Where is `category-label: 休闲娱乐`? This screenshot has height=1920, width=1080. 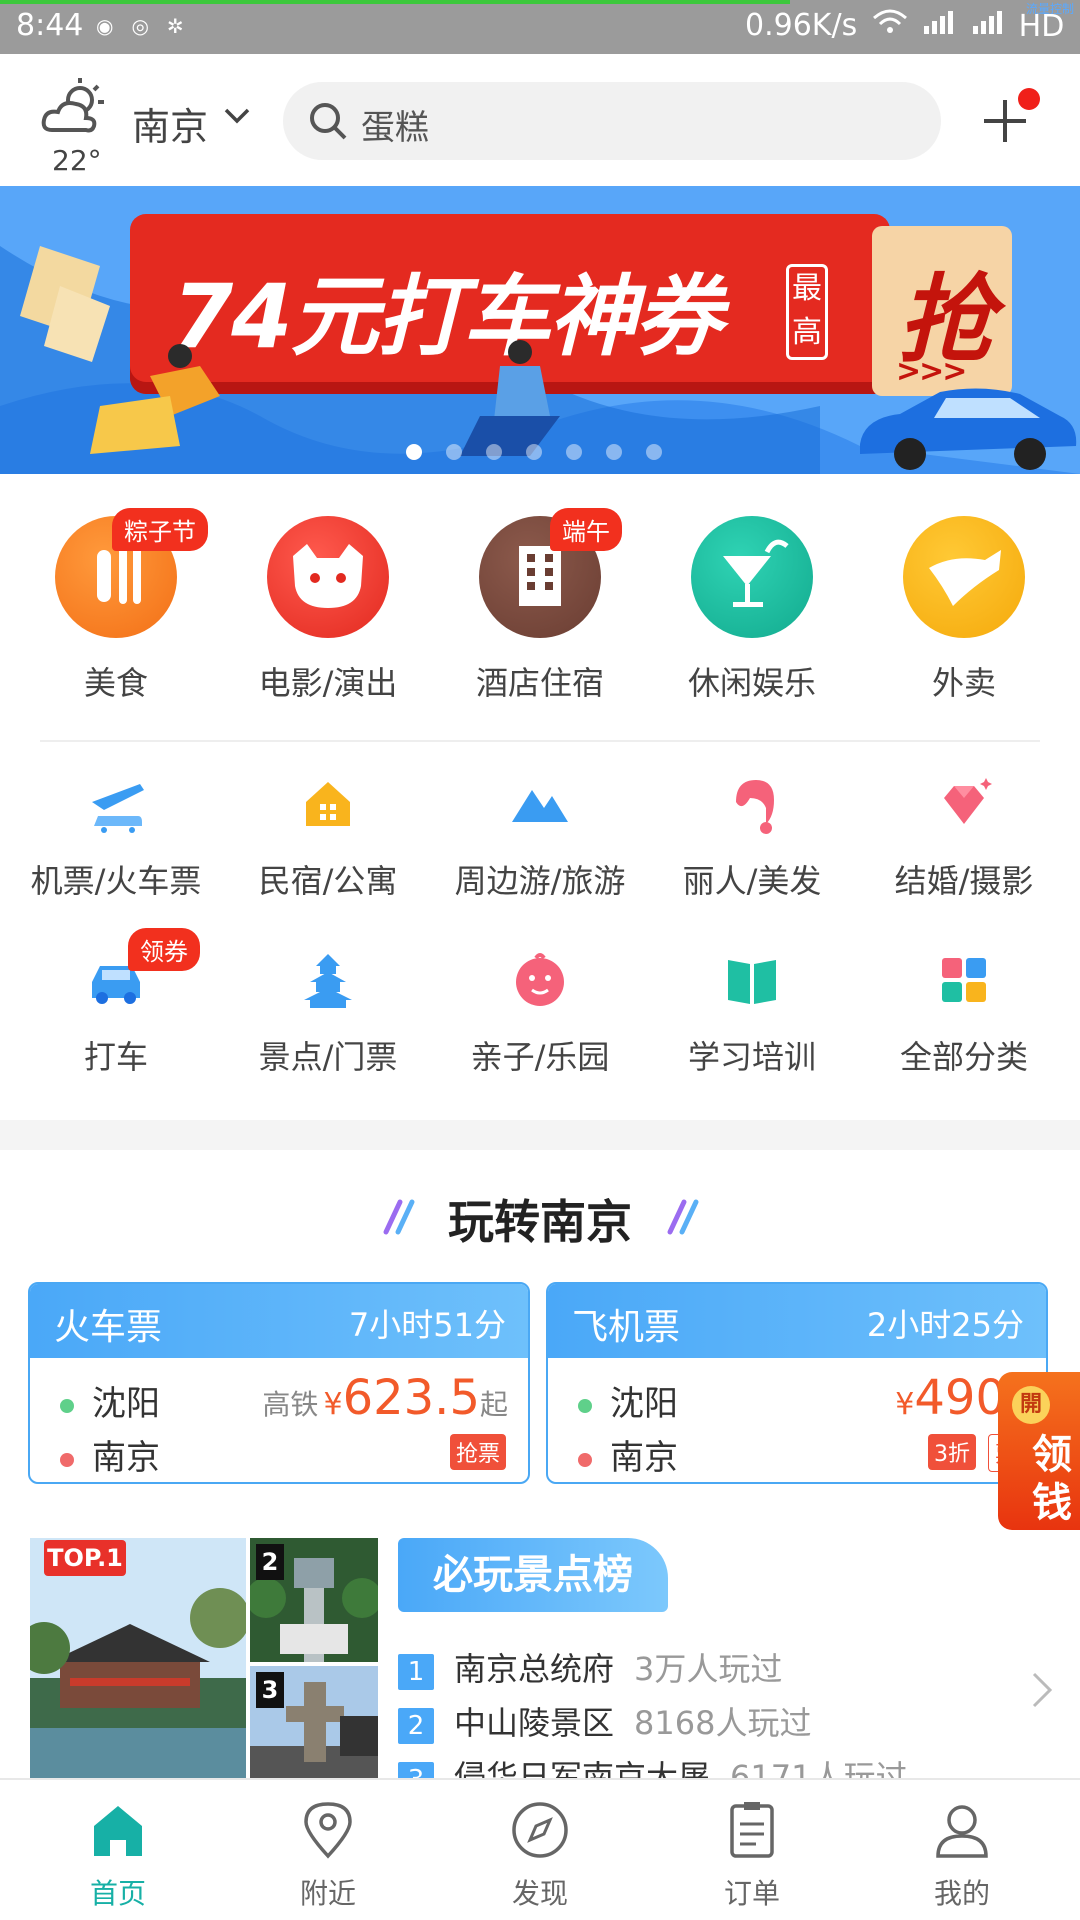 category-label: 休闲娱乐 is located at coordinates (751, 683).